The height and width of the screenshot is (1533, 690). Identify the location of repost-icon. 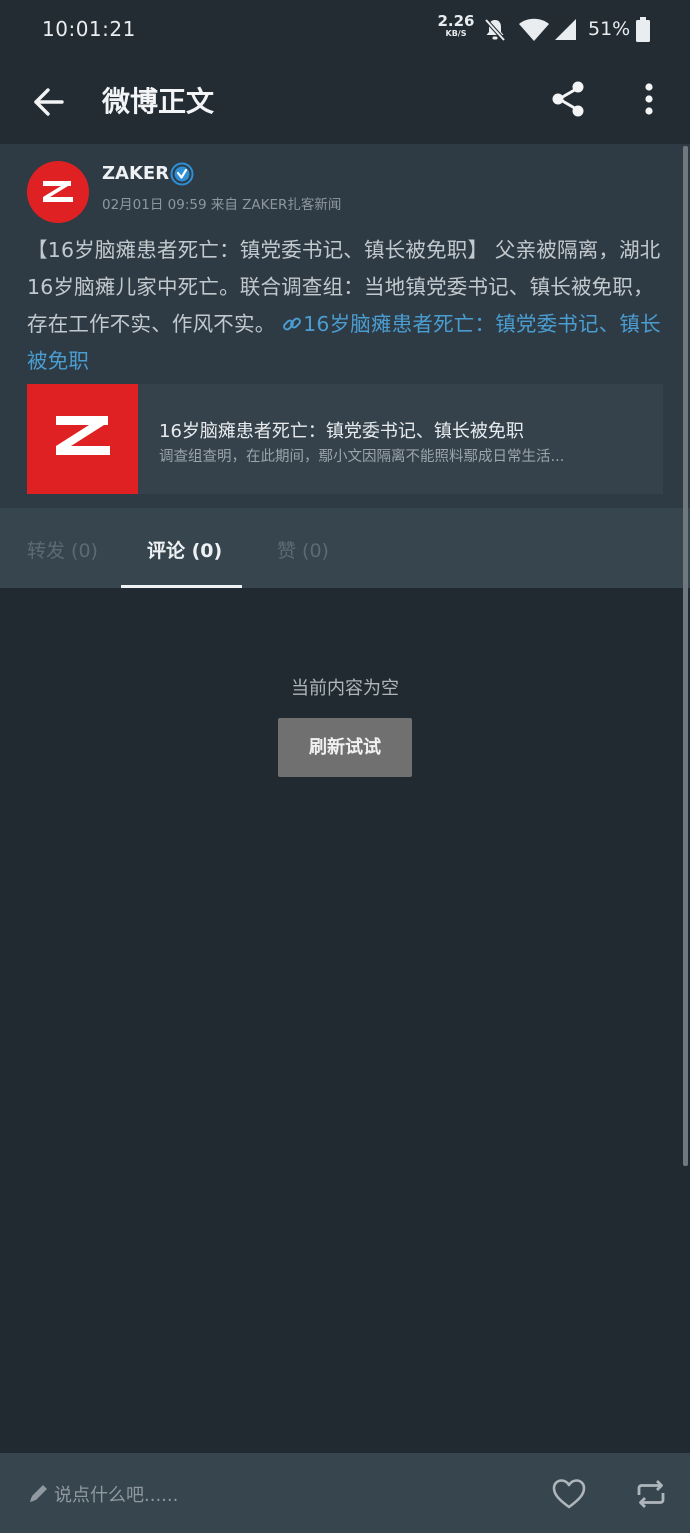
(651, 1494).